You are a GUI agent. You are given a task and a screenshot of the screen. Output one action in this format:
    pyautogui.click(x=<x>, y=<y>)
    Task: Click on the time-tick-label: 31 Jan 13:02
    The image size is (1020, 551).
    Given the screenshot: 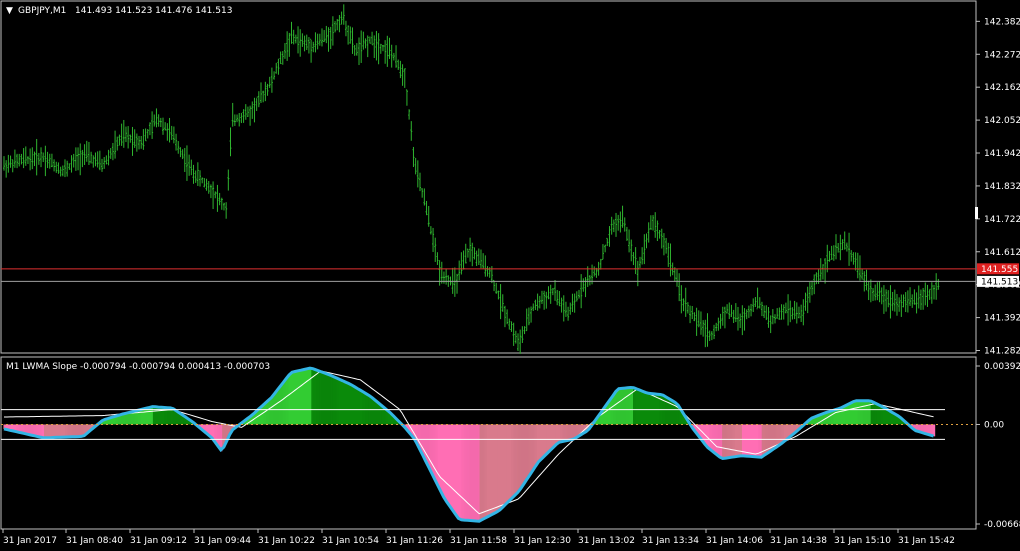 What is the action you would take?
    pyautogui.click(x=606, y=541)
    